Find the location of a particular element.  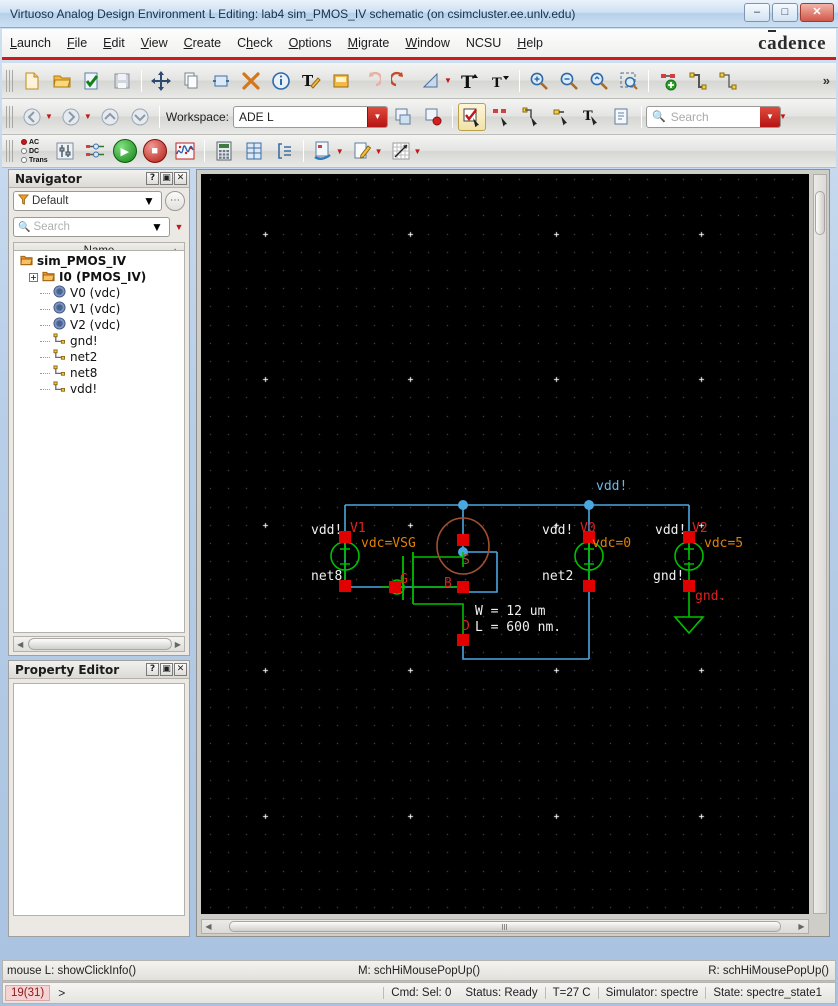

save-workspace-icon is located at coordinates (403, 117).